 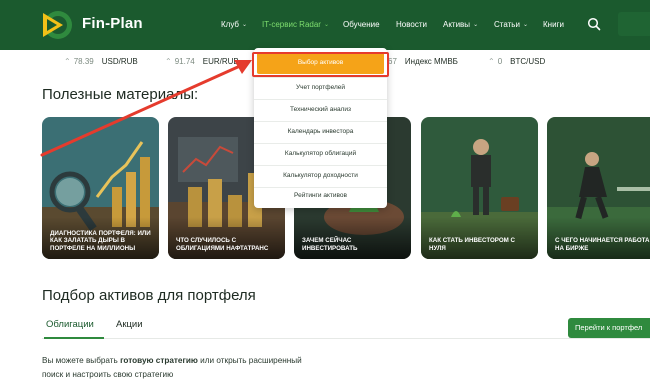 I want to click on selection-highlight-frame, so click(x=320, y=64).